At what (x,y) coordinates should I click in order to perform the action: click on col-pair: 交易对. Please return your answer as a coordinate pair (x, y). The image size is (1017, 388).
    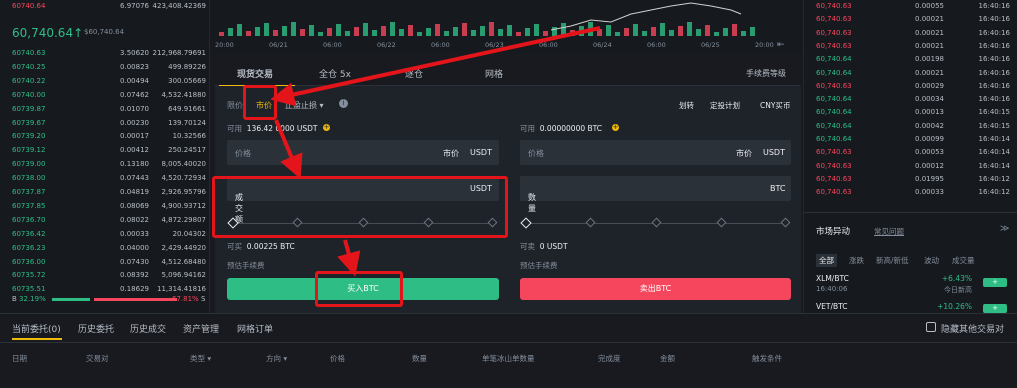
    Looking at the image, I should click on (97, 358).